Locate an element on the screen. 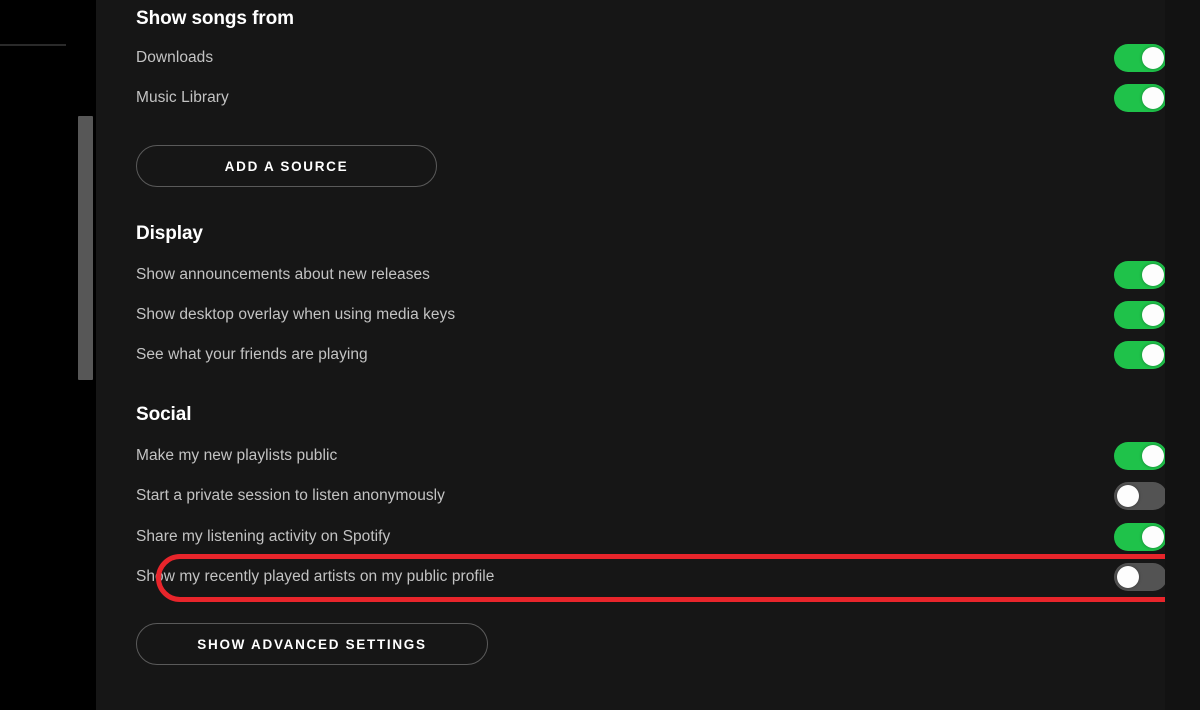 Image resolution: width=1200 pixels, height=710 pixels. setting-row-show-announcements: Show announcements about new releases is located at coordinates (660, 275).